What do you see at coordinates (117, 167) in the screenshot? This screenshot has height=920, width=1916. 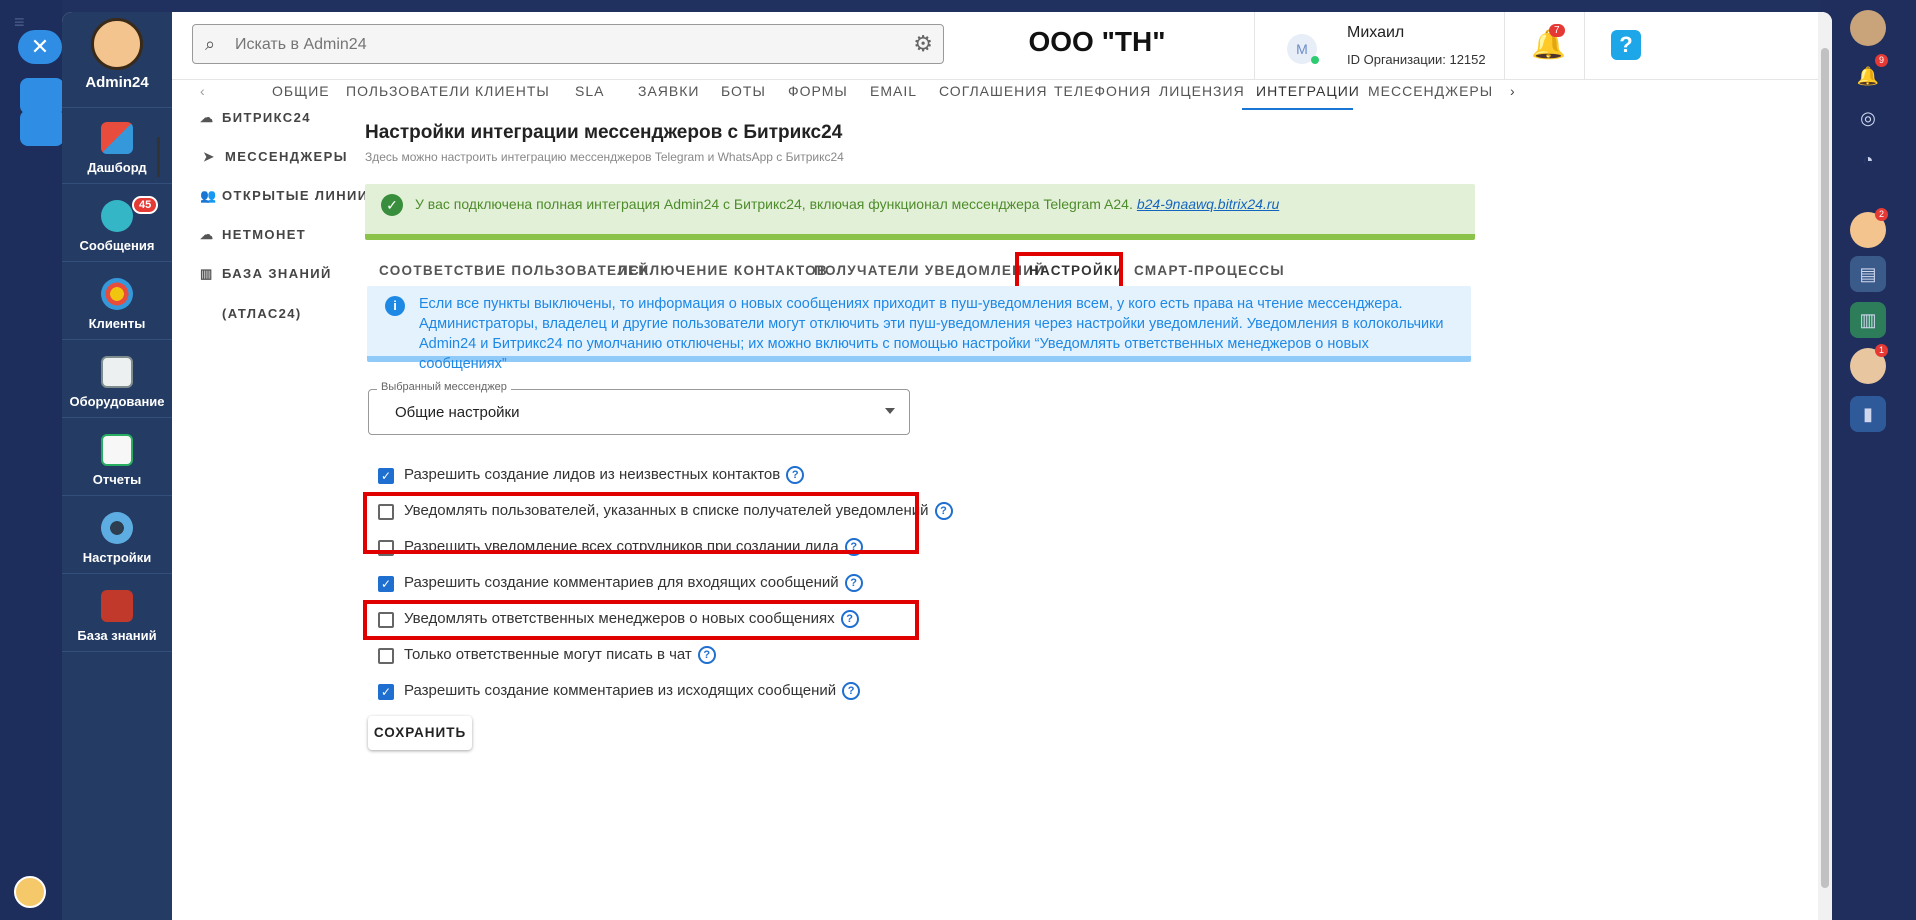 I see `nav-label: Дашборд` at bounding box center [117, 167].